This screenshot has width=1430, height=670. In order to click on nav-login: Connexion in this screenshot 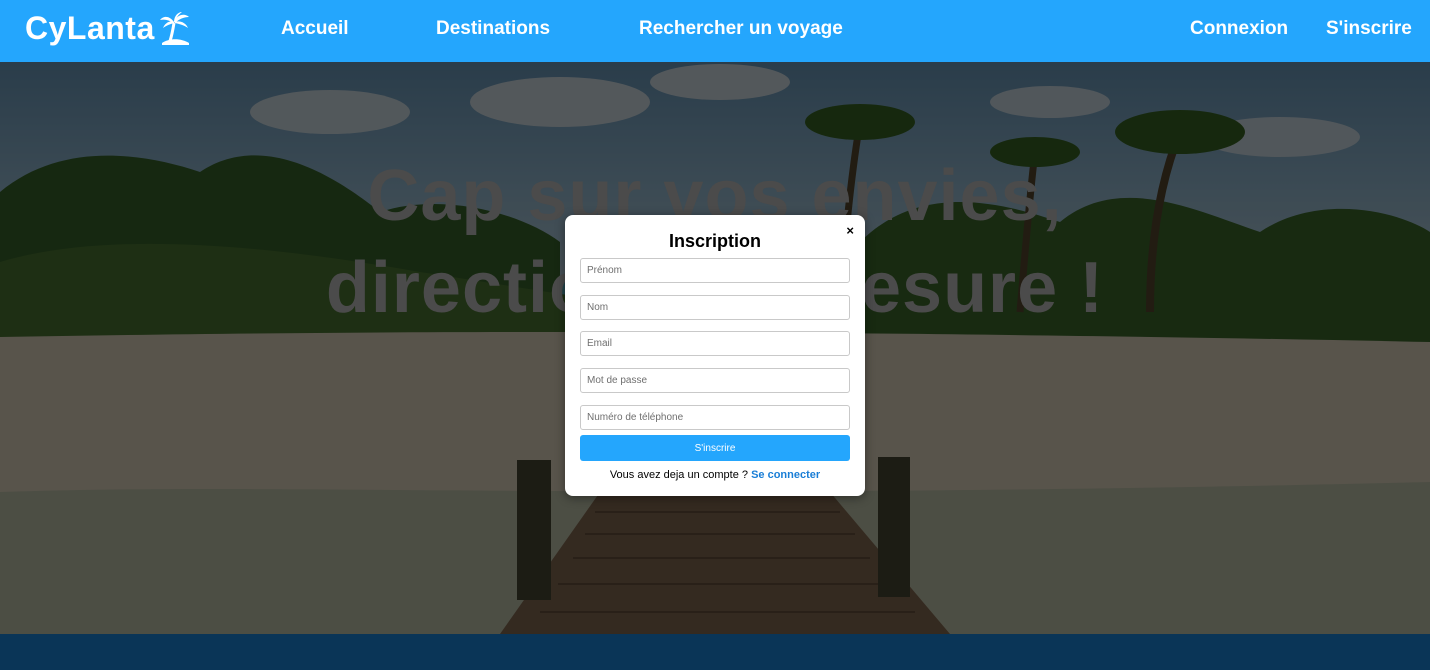, I will do `click(1239, 29)`.